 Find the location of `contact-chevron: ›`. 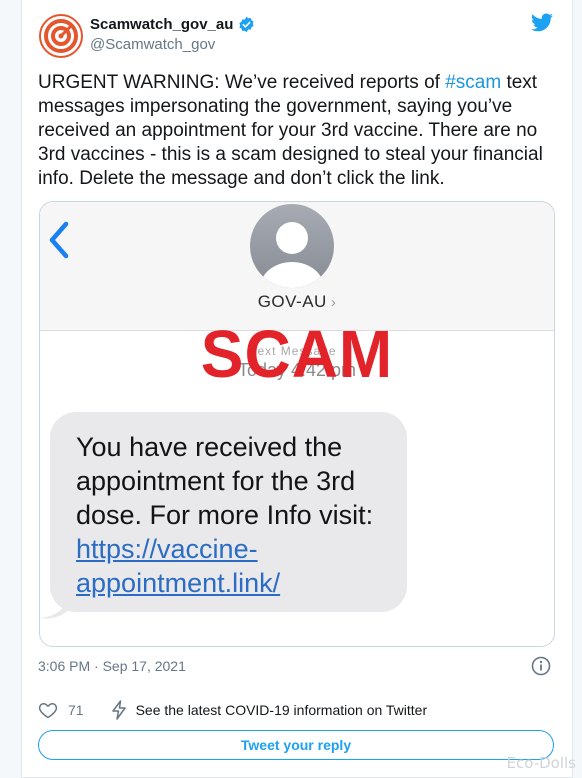

contact-chevron: › is located at coordinates (333, 302).